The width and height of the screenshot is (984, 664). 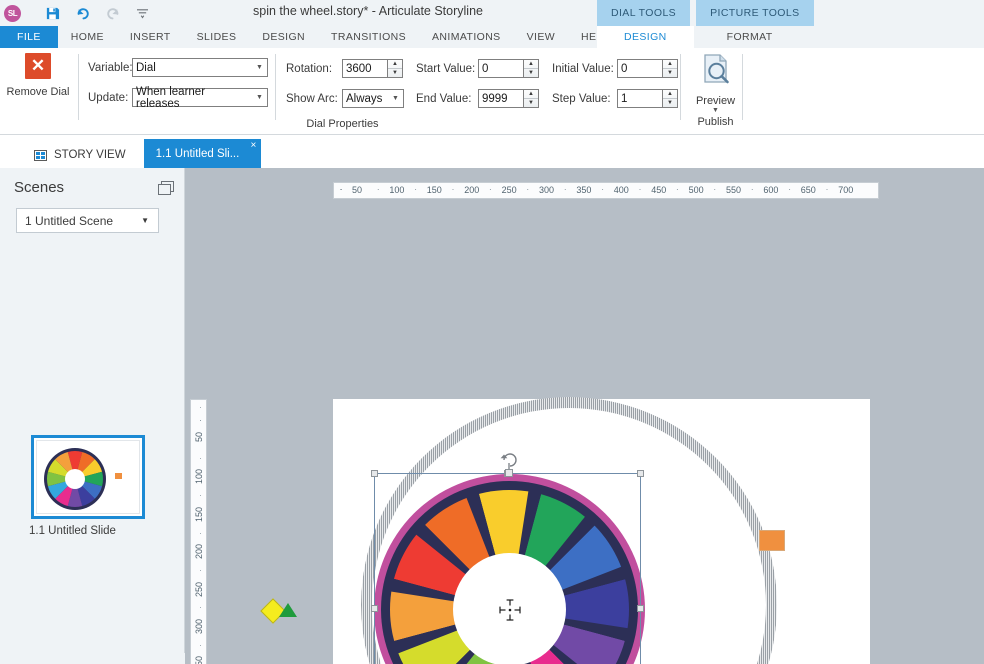 What do you see at coordinates (199, 514) in the screenshot?
I see `v-ruler-tick: 150` at bounding box center [199, 514].